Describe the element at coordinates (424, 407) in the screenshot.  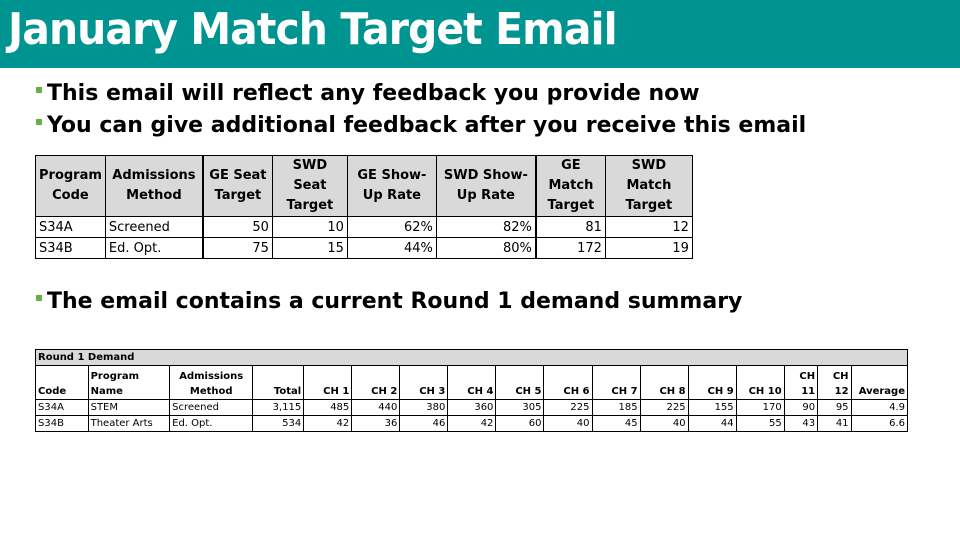
I see `cell: 380` at that location.